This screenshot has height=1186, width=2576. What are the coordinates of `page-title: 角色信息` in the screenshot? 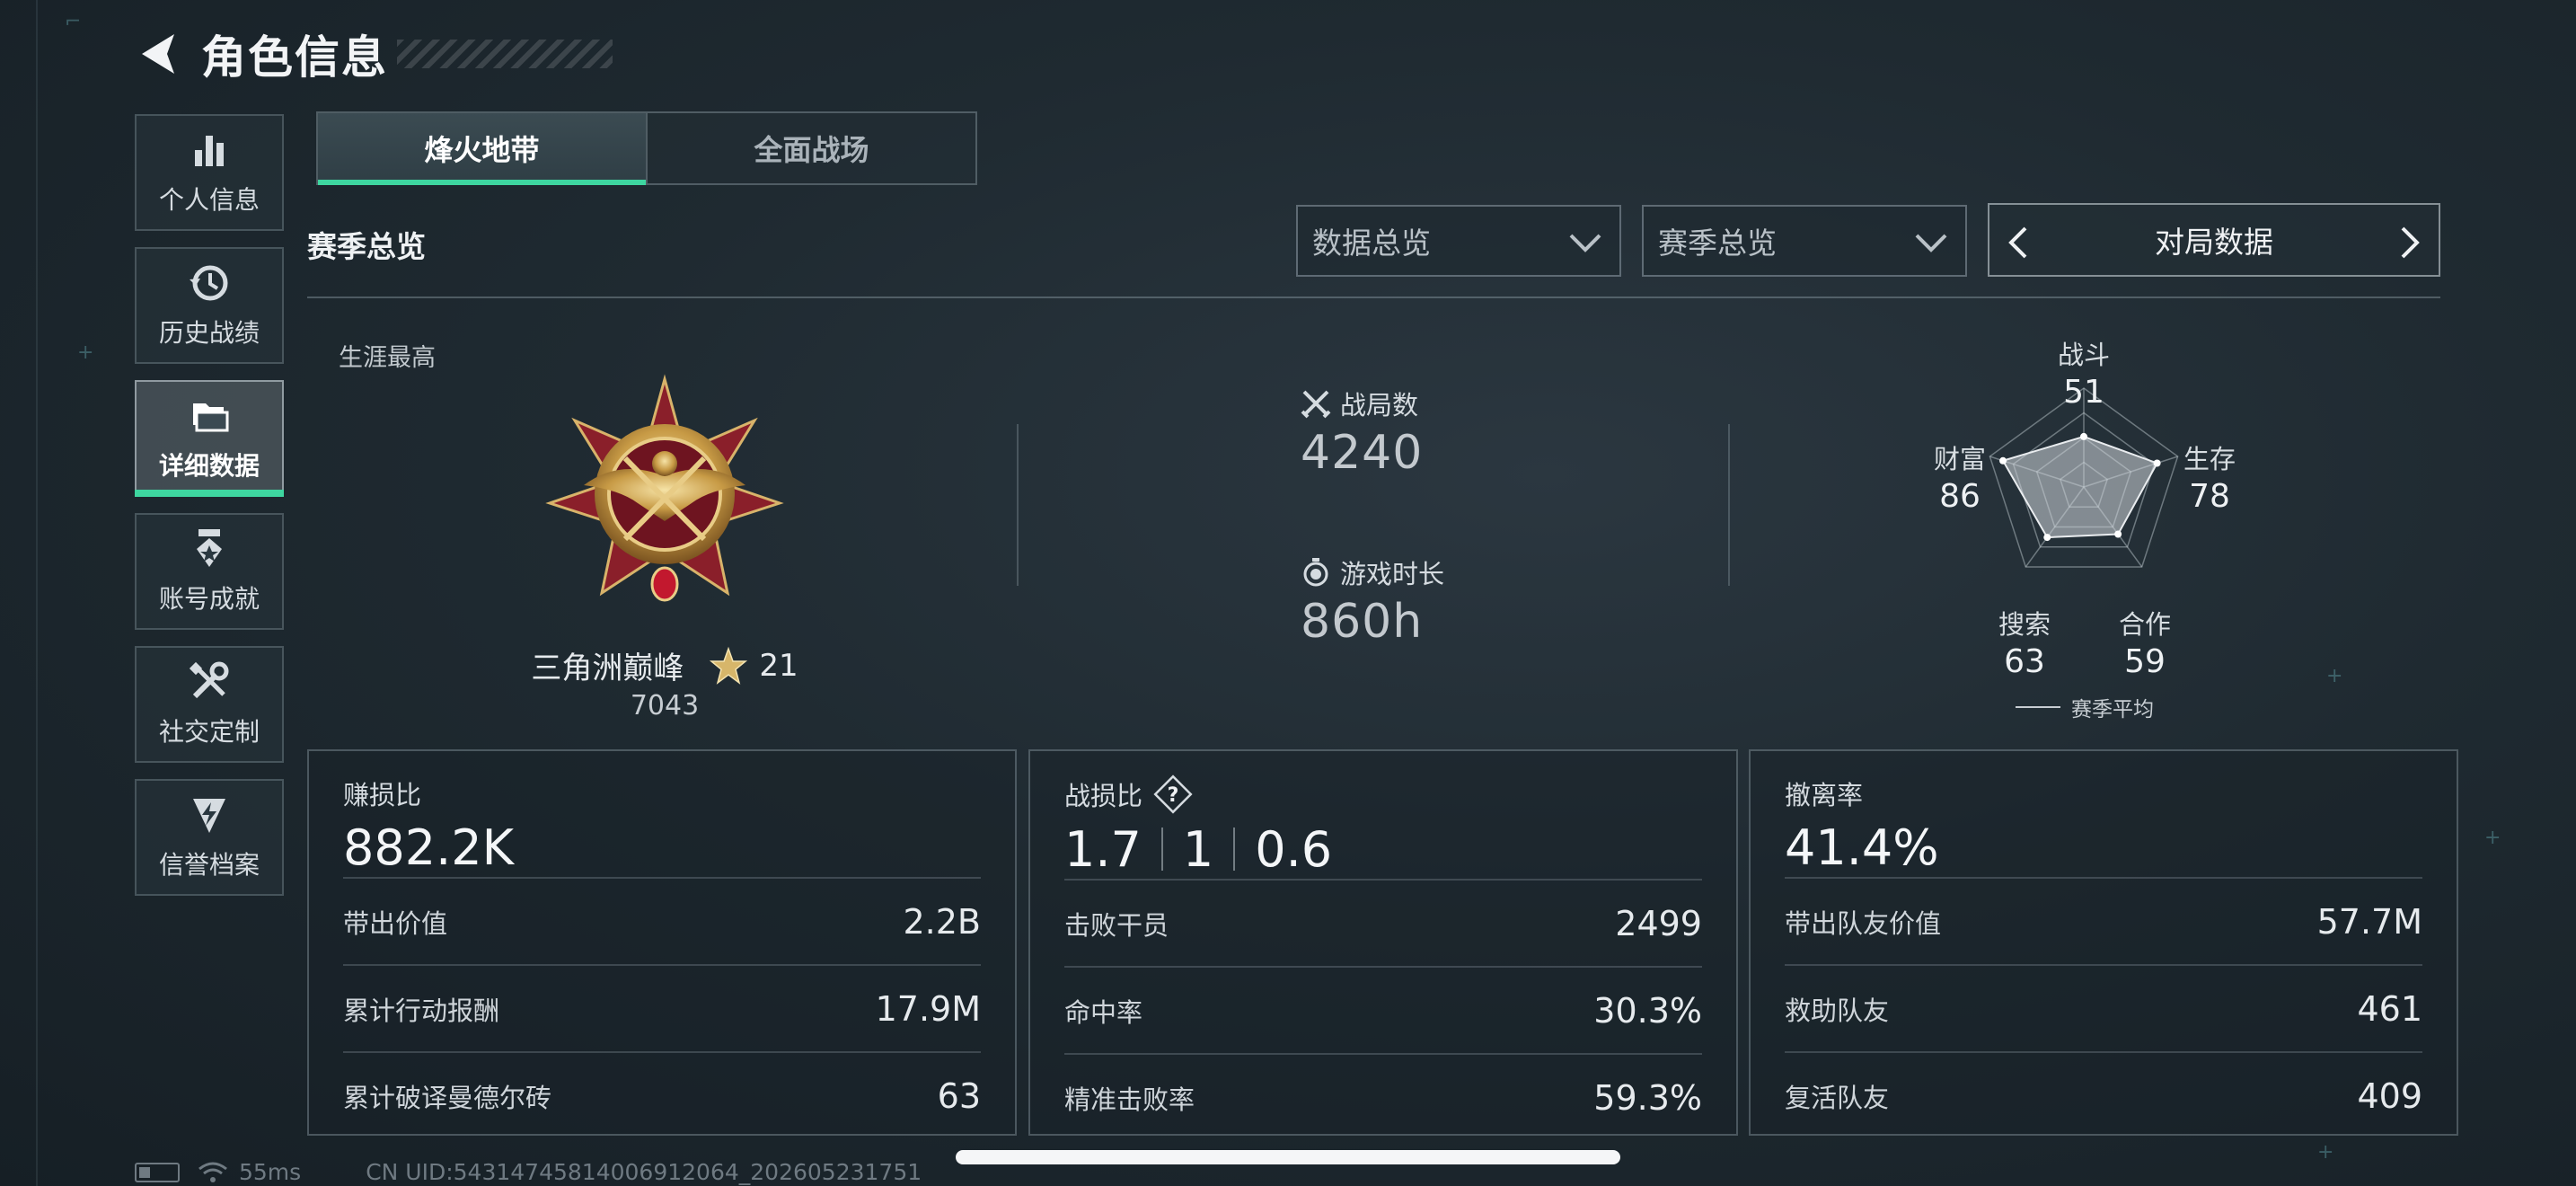 It's located at (294, 57).